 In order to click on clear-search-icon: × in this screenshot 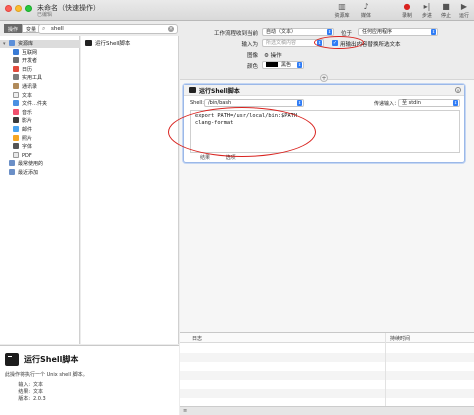, I will do `click(171, 29)`.